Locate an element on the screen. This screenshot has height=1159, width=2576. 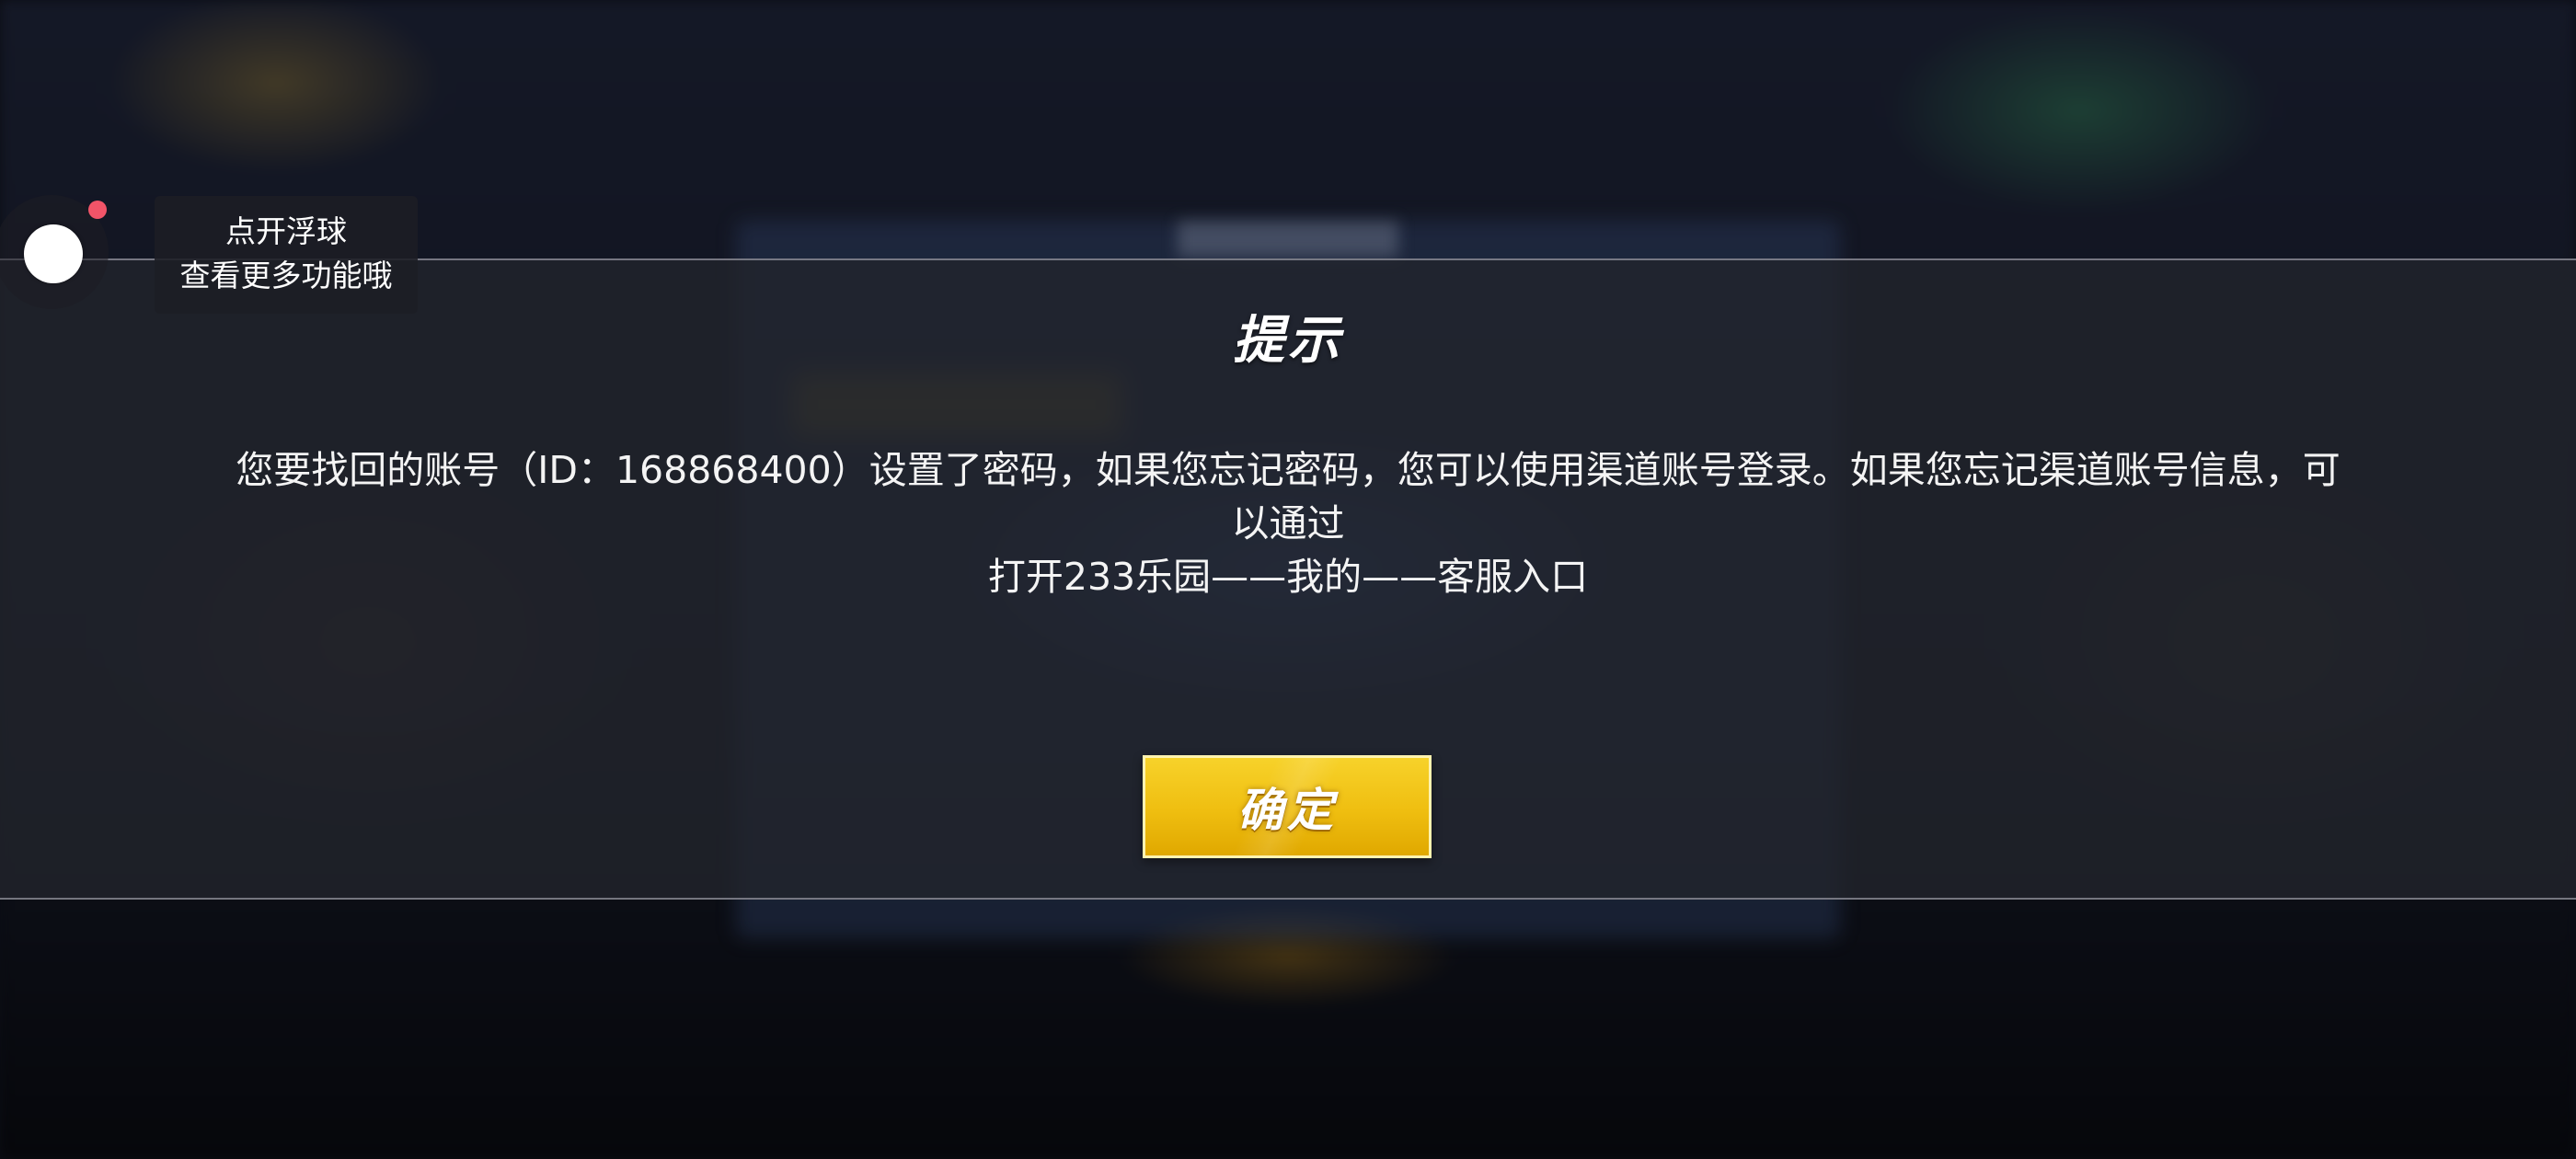
notification-dot-icon is located at coordinates (97, 210).